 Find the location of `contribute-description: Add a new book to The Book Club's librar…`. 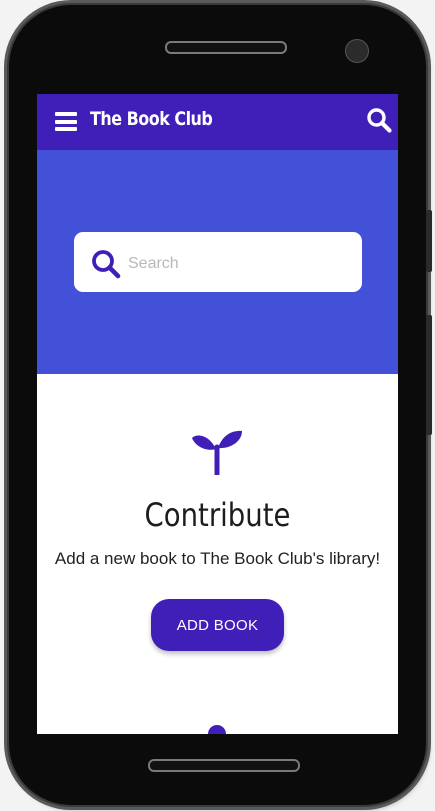

contribute-description: Add a new book to The Book Club's librar… is located at coordinates (217, 558).